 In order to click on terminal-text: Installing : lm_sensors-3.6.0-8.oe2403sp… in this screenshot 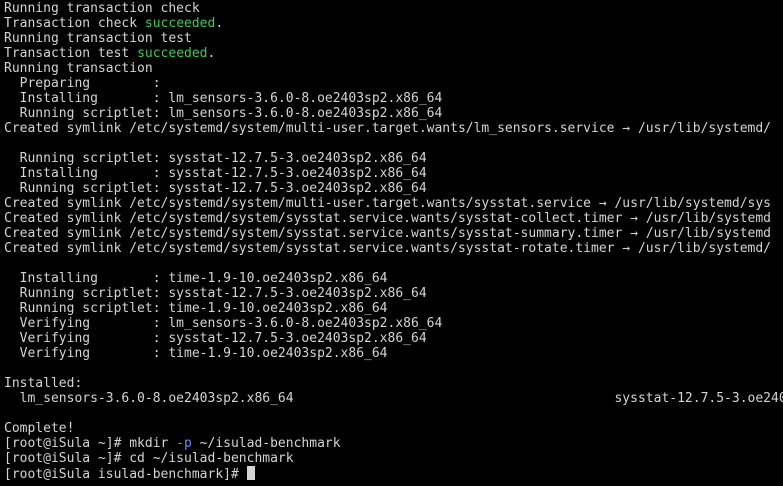, I will do `click(223, 98)`.